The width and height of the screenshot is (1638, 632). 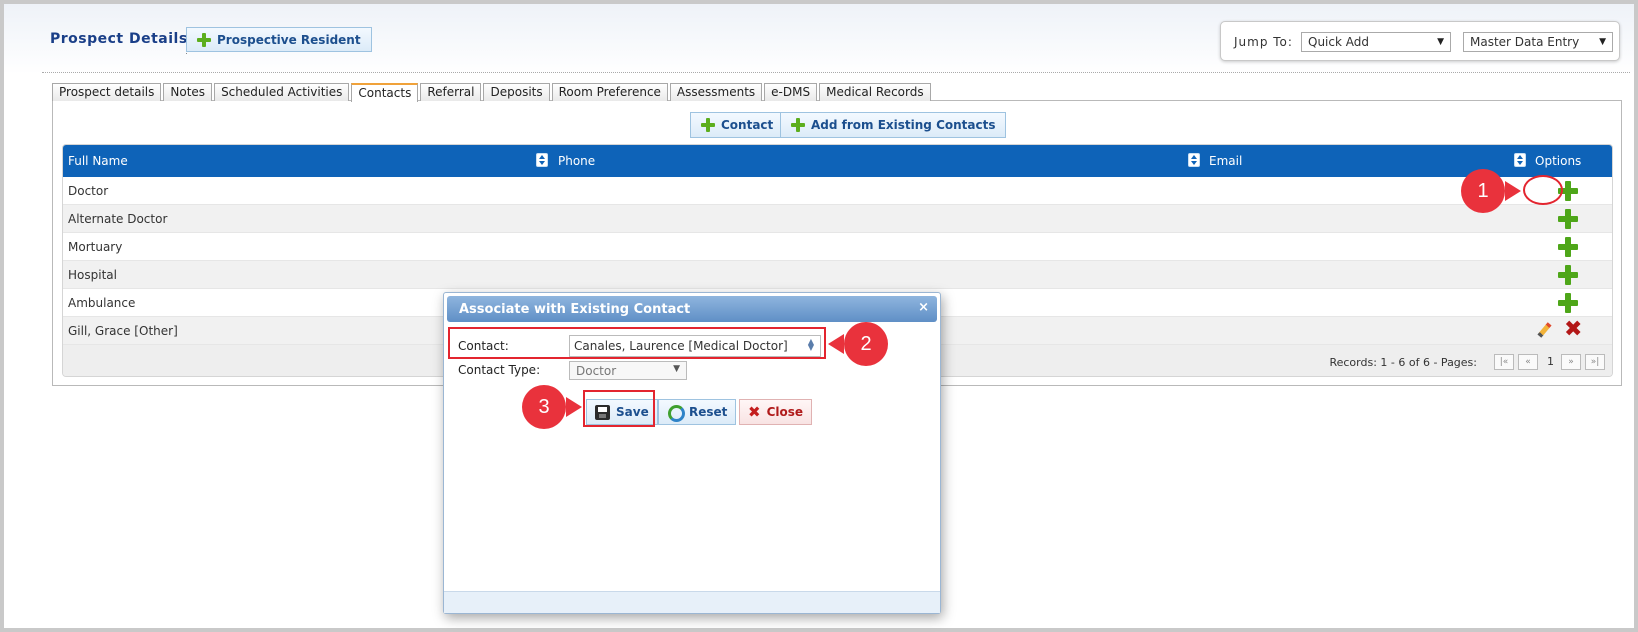 I want to click on reset-button: Reset, so click(x=697, y=412).